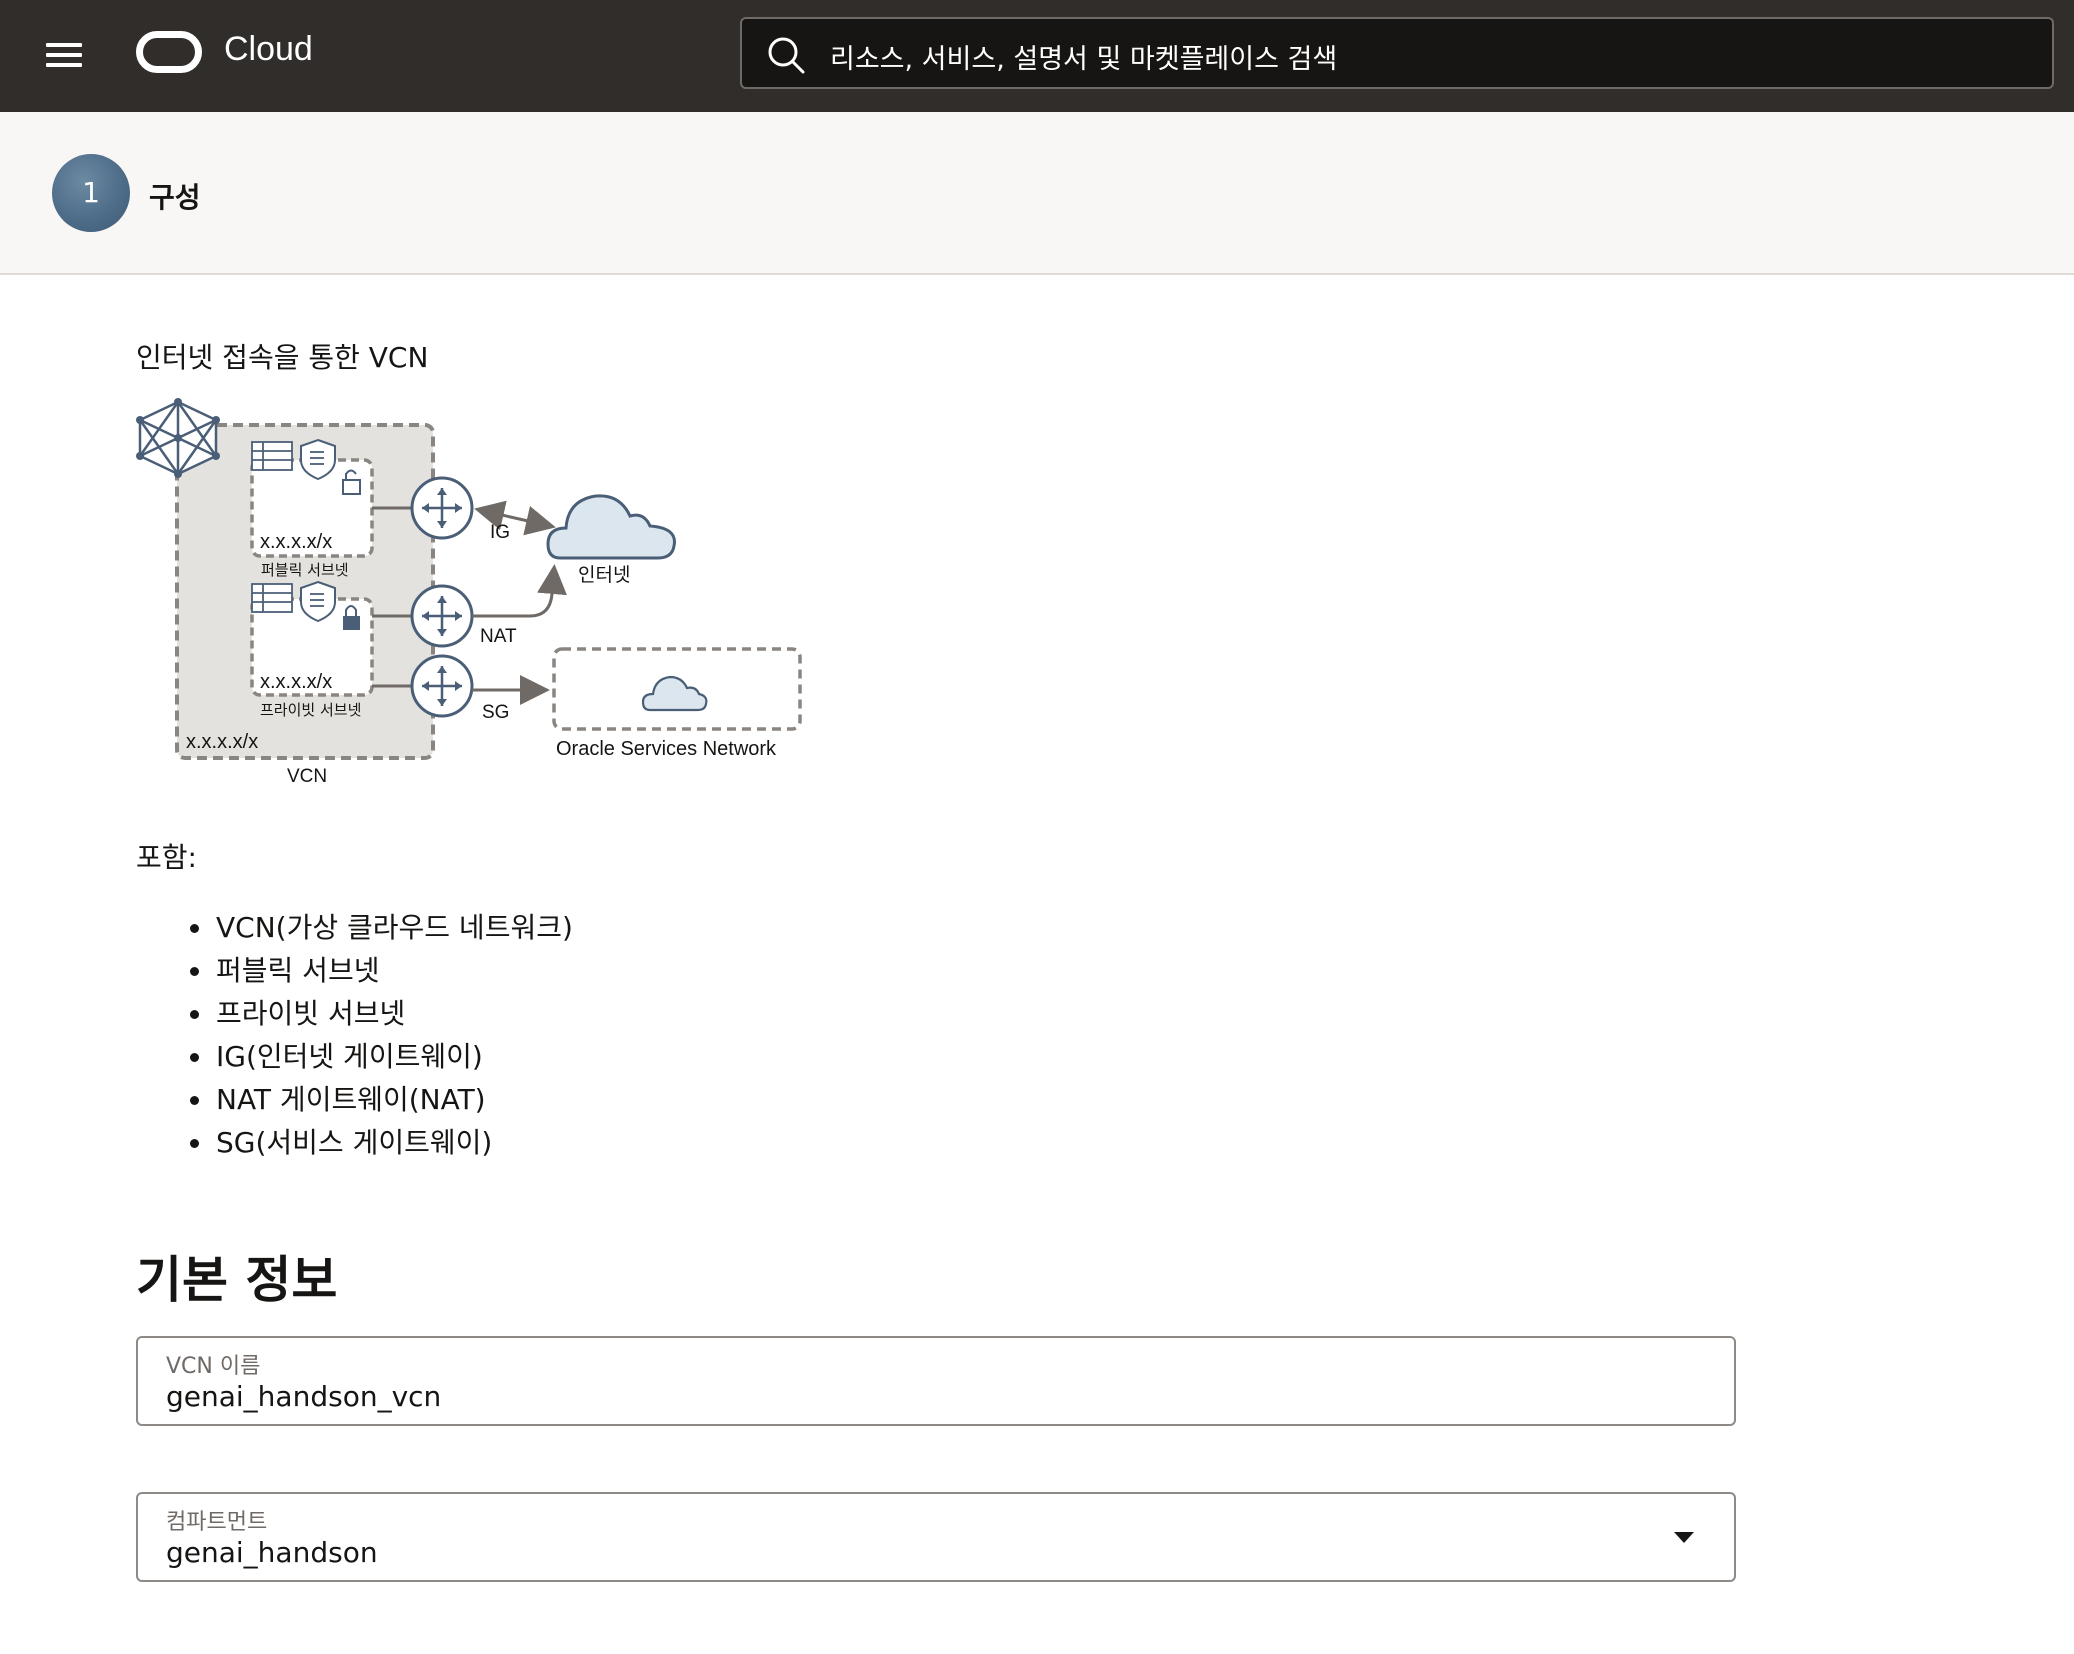  Describe the element at coordinates (611, 527) in the screenshot. I see `internet-cloud-icon` at that location.